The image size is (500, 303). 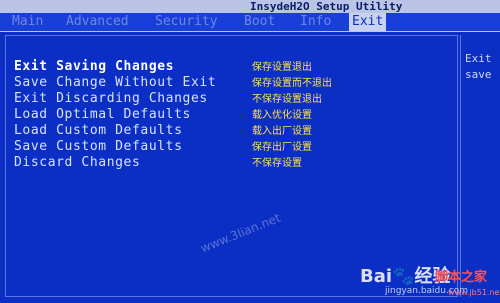 I want to click on tab-bar: Main Advanced Security Boot Info Exit, so click(x=250, y=22).